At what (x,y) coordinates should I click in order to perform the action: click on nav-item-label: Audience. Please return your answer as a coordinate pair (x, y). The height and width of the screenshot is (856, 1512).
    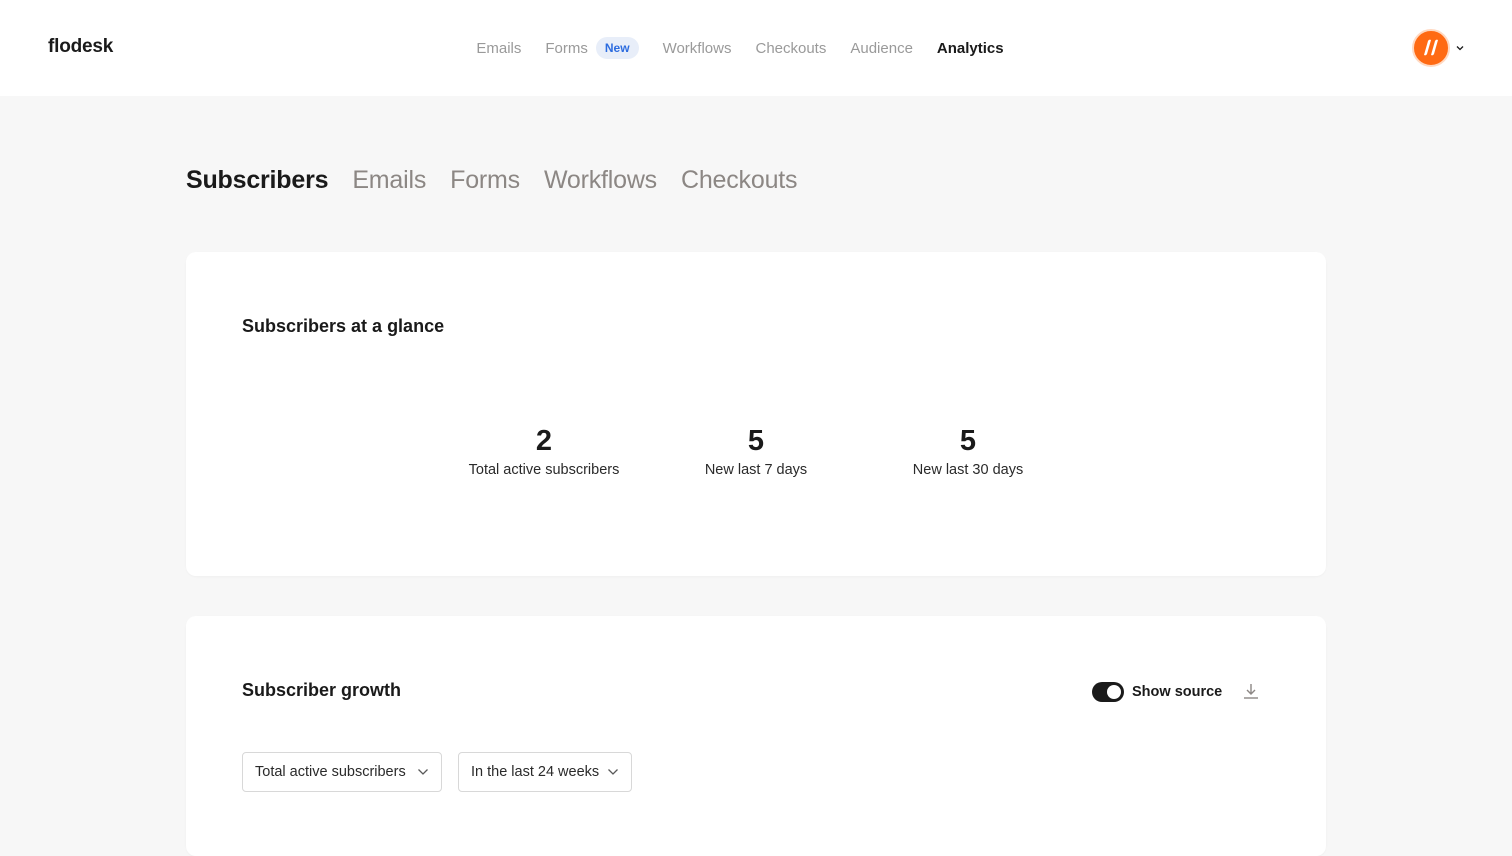
    Looking at the image, I should click on (881, 48).